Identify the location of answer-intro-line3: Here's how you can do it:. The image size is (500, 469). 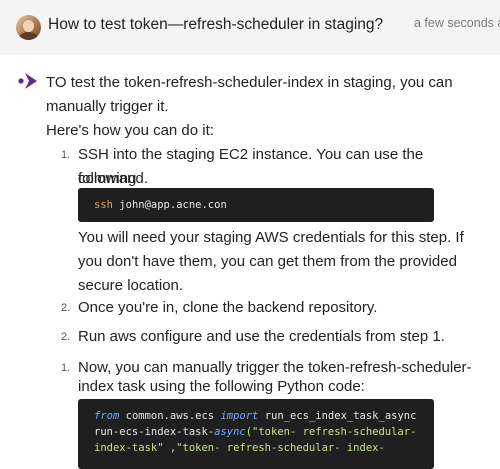
(130, 130).